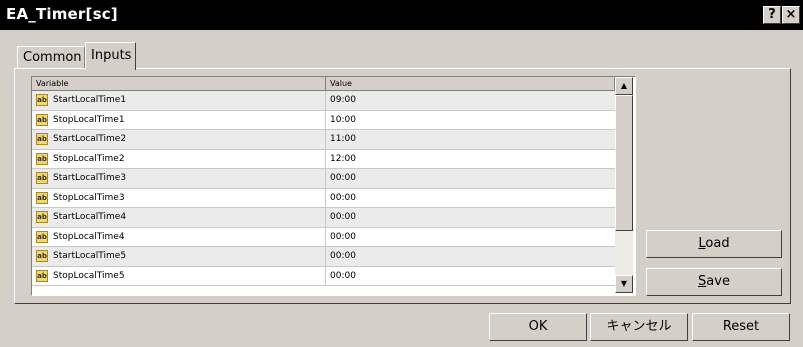  I want to click on table-row: ab StartLocalTime1 09:00, so click(323, 101).